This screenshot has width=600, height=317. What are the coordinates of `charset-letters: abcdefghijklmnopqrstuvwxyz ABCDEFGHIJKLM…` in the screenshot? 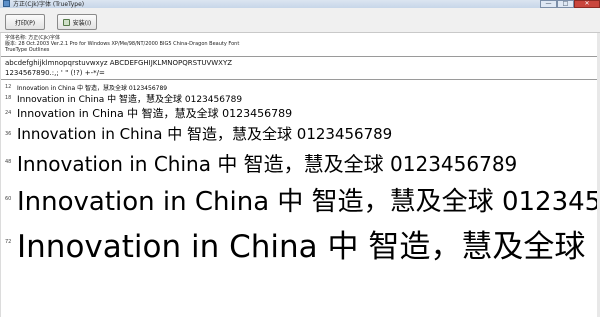 It's located at (119, 63).